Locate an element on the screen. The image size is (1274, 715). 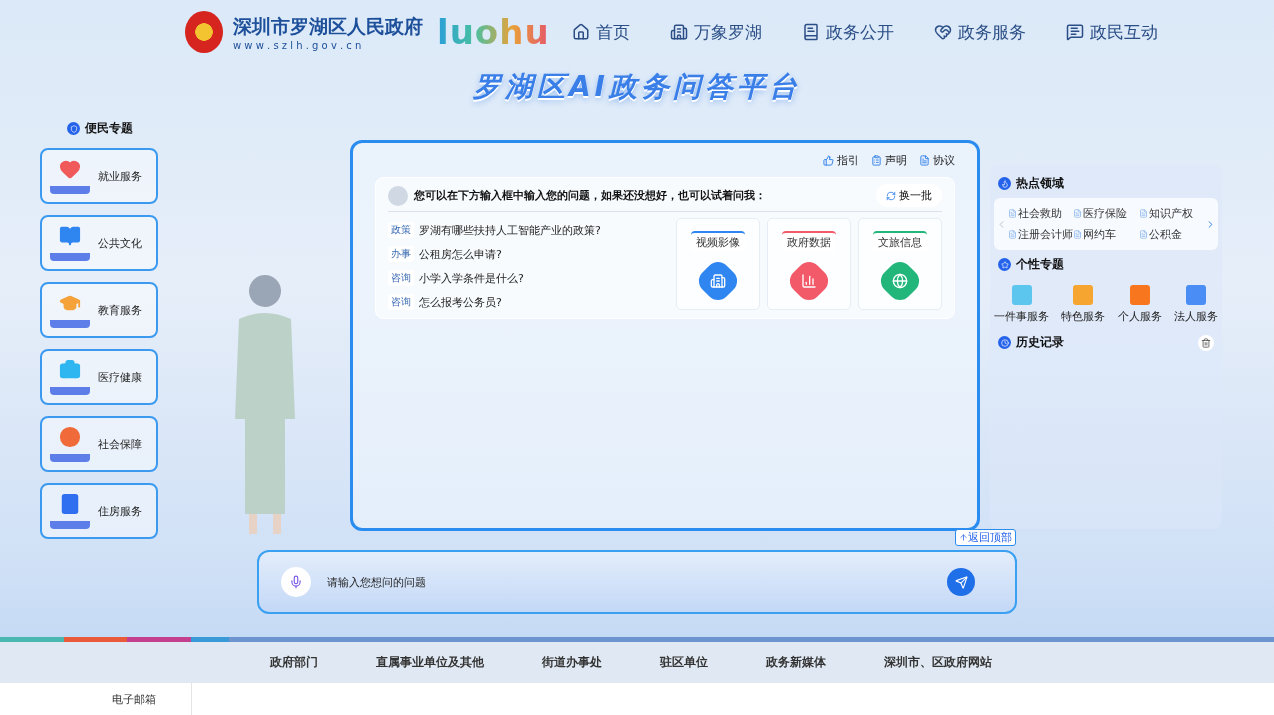
hot-topic-link: 网约车 is located at coordinates (1106, 234).